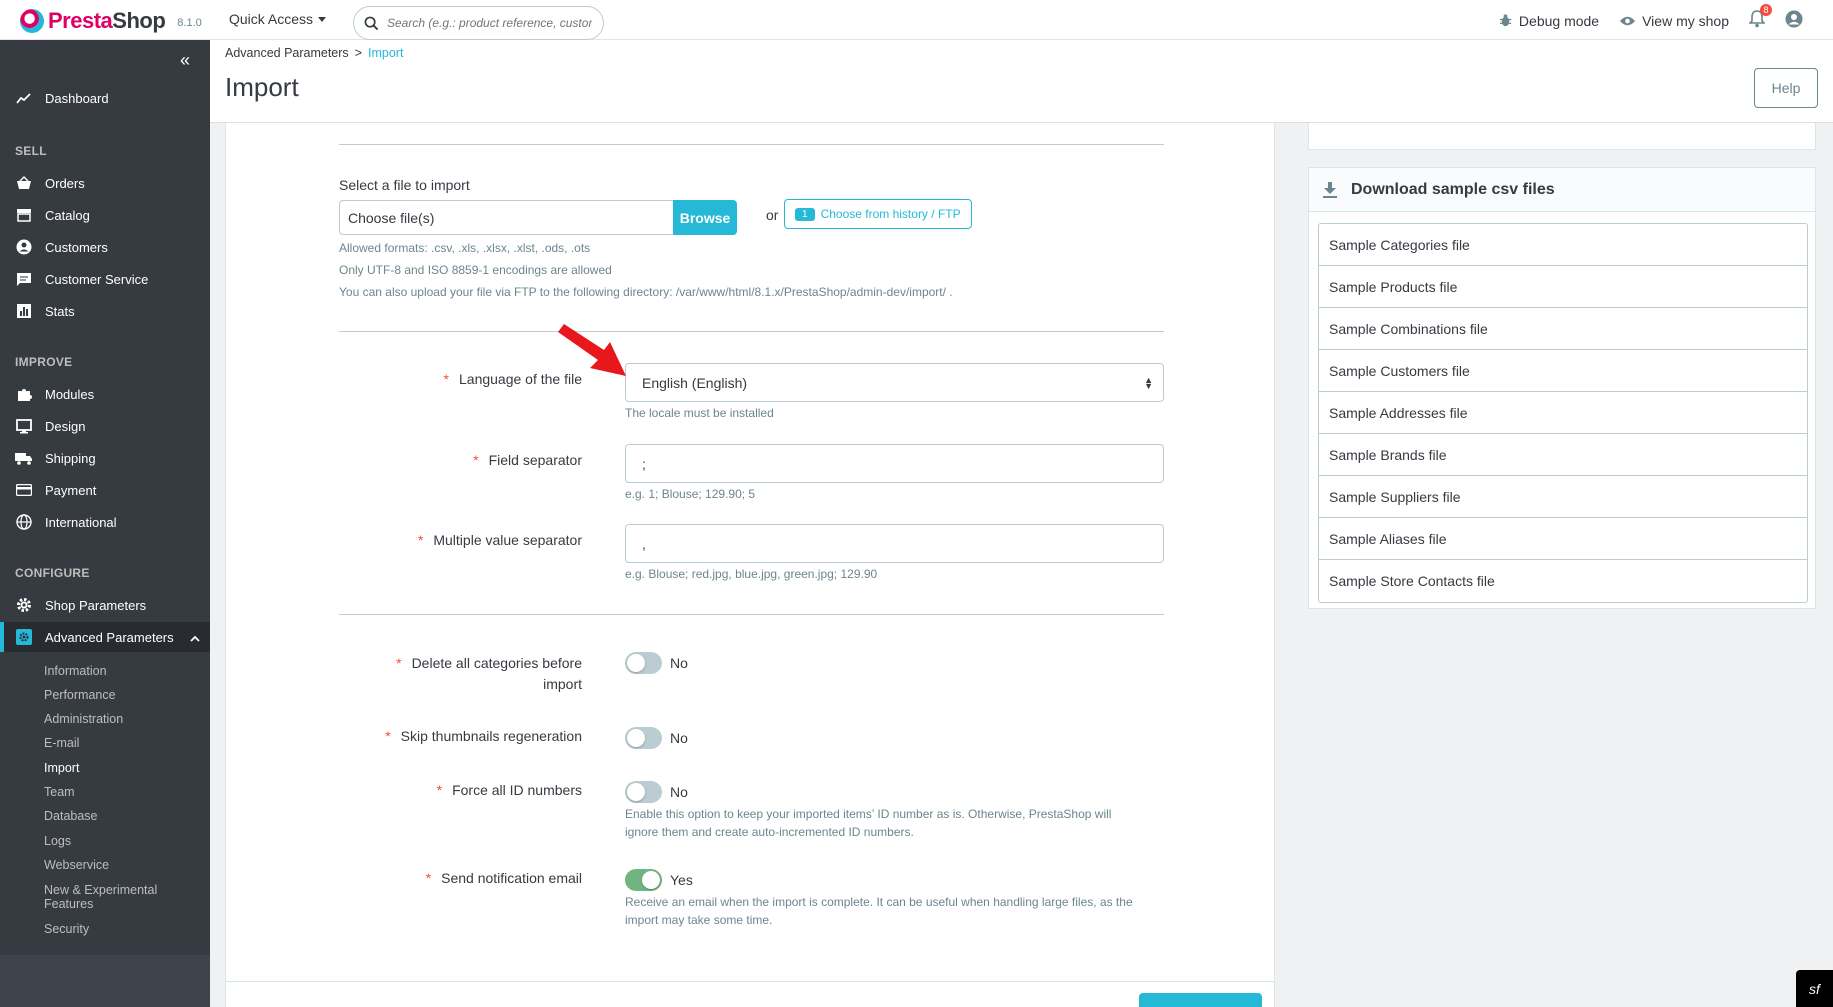 The height and width of the screenshot is (1007, 1833). I want to click on sample-store-contacts-link: Sample Store Contacts file, so click(1563, 581).